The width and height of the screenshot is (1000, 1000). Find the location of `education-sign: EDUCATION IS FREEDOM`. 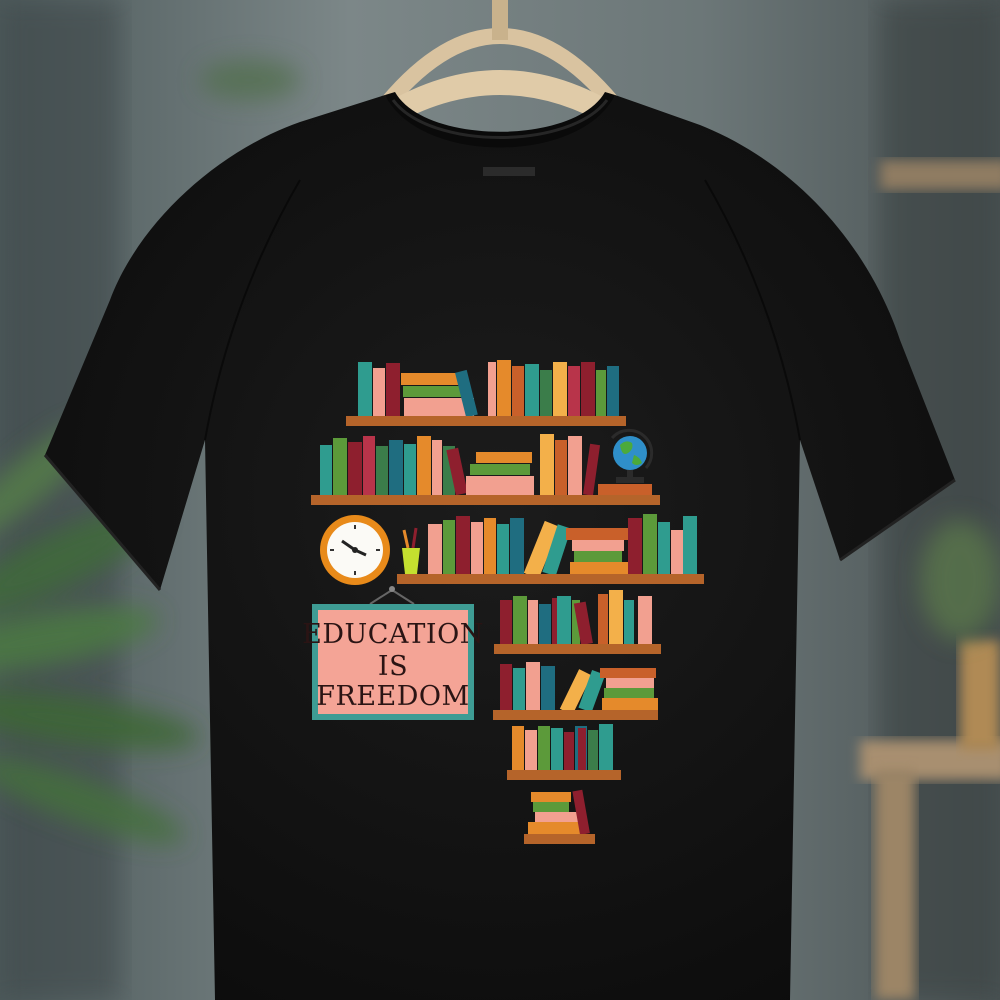

education-sign: EDUCATION IS FREEDOM is located at coordinates (393, 653).